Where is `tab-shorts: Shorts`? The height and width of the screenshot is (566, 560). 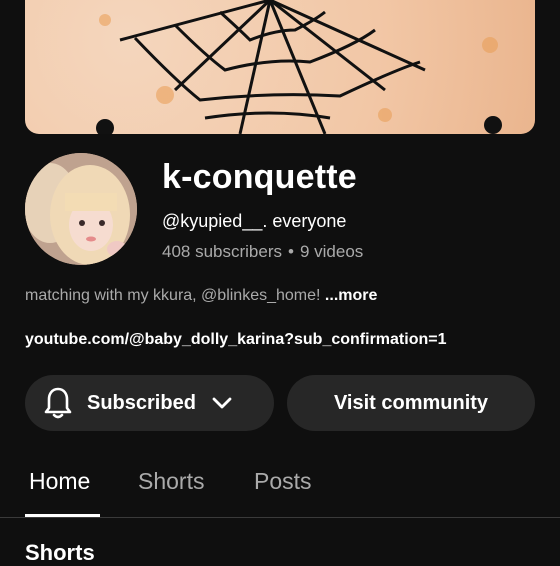 tab-shorts: Shorts is located at coordinates (171, 481).